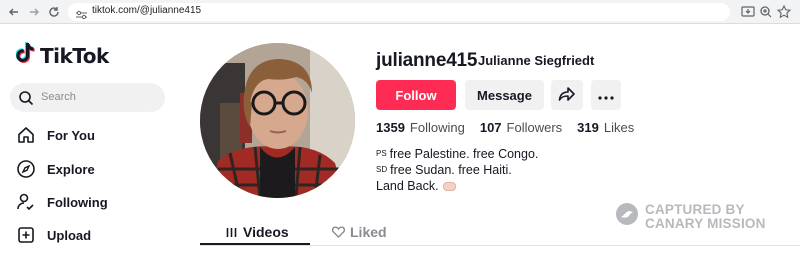 This screenshot has width=800, height=256. I want to click on tiktok-logo: TikTok, so click(62, 55).